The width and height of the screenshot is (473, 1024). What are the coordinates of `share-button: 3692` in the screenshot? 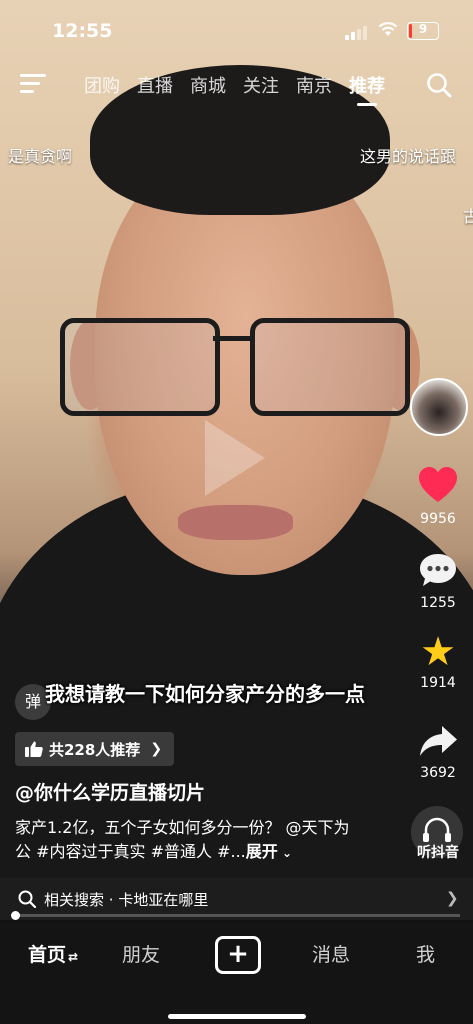 It's located at (438, 752).